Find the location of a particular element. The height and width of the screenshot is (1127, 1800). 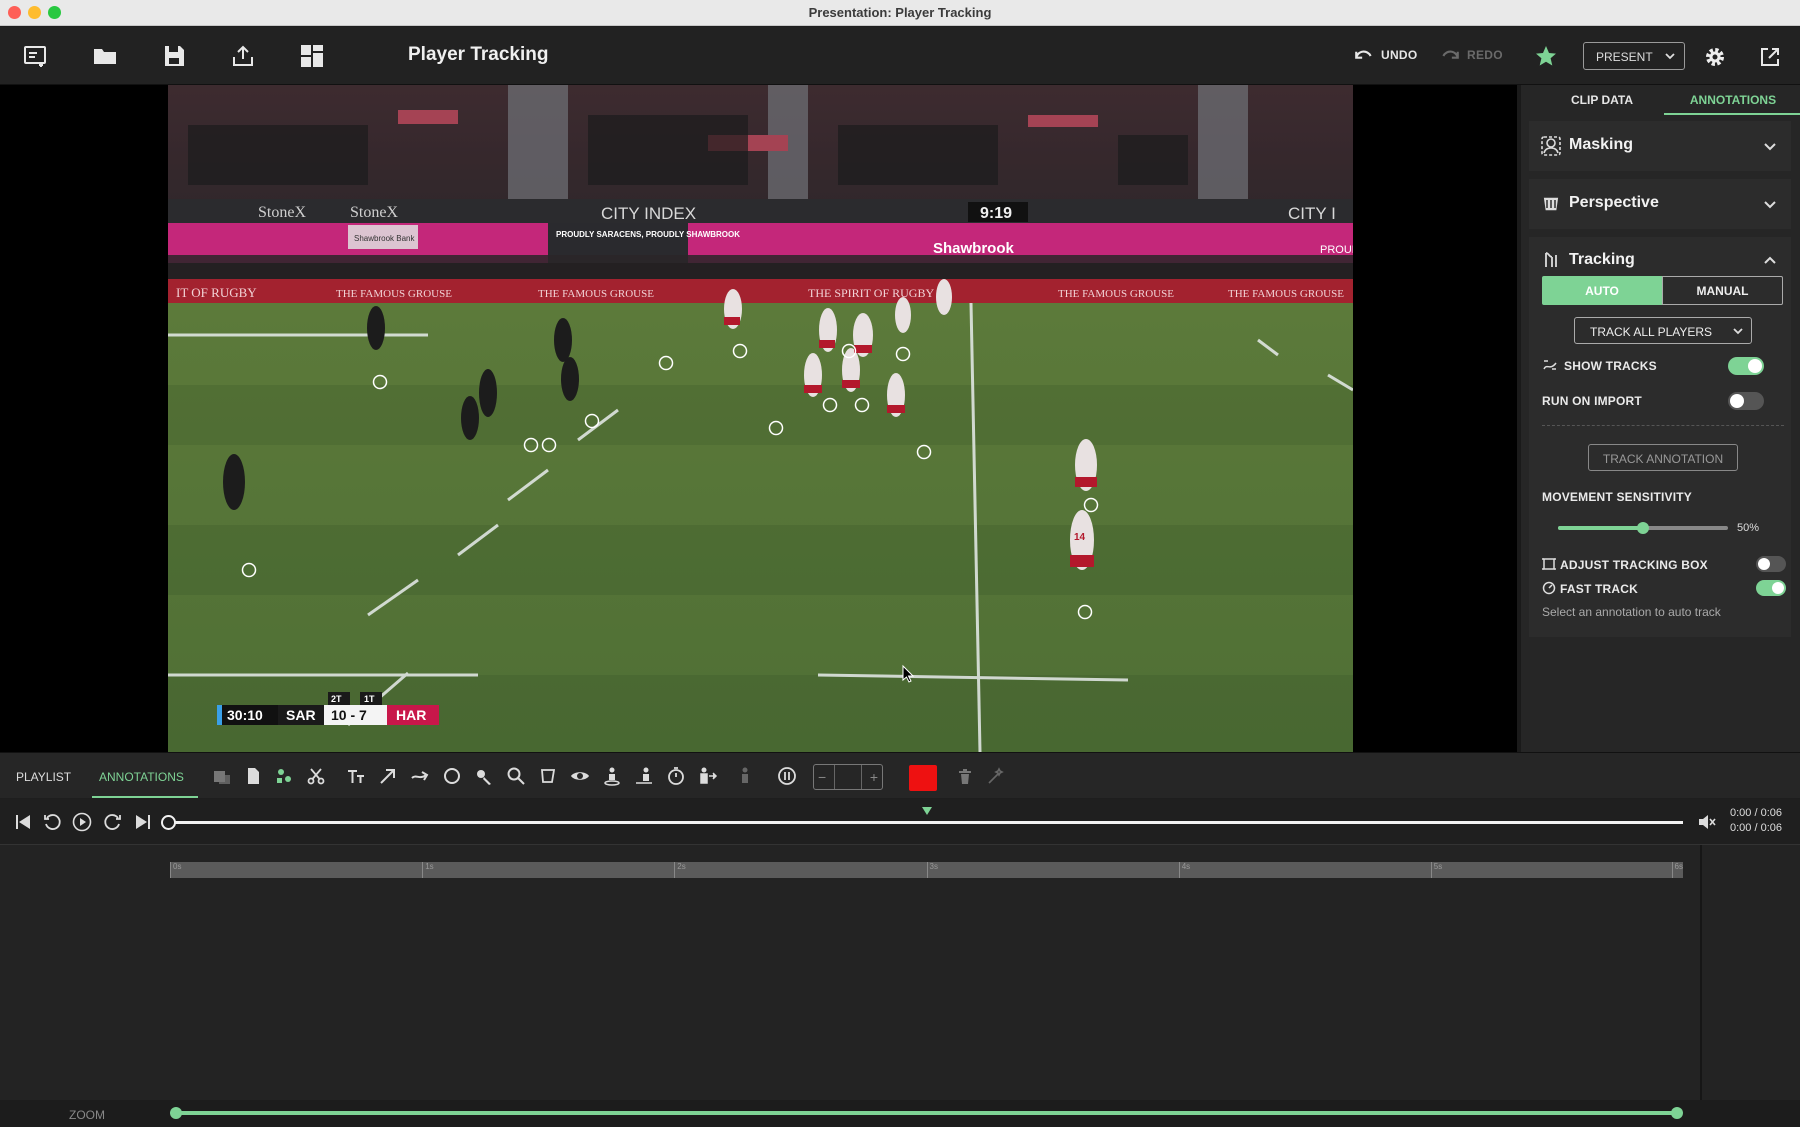

fast-track-toggle is located at coordinates (1771, 588).